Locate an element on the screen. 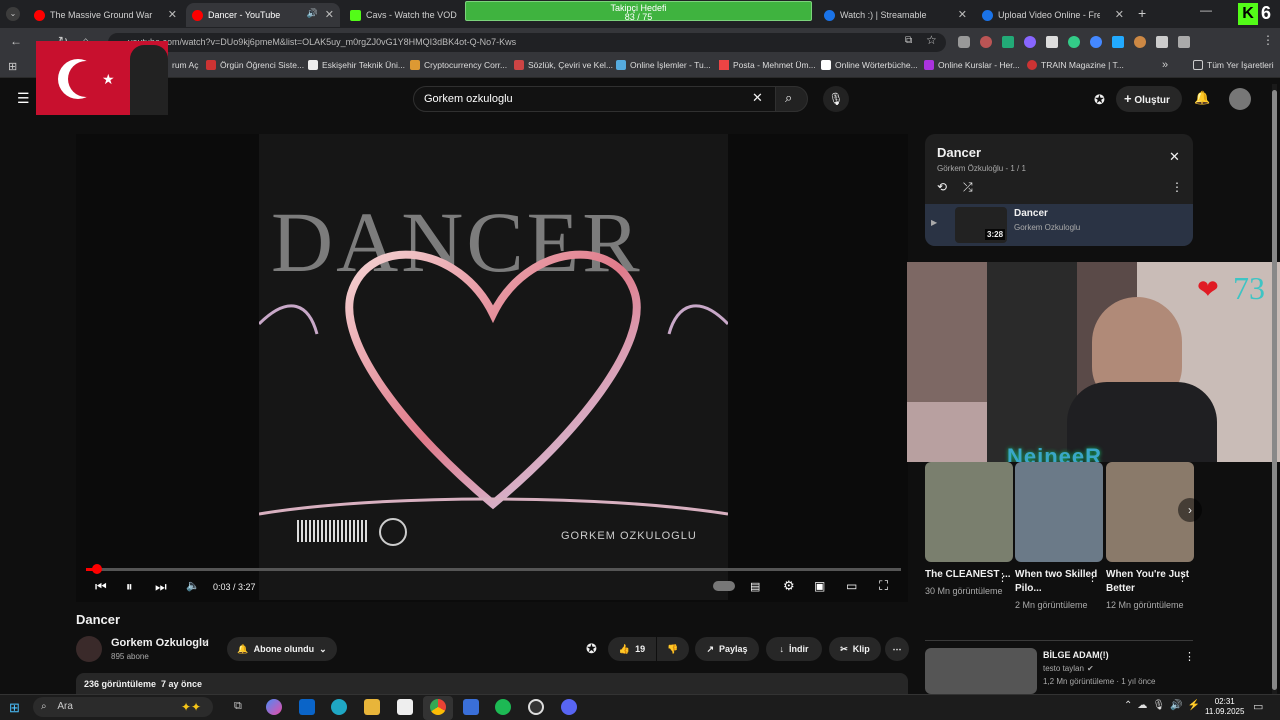  channel-avatar is located at coordinates (89, 649).